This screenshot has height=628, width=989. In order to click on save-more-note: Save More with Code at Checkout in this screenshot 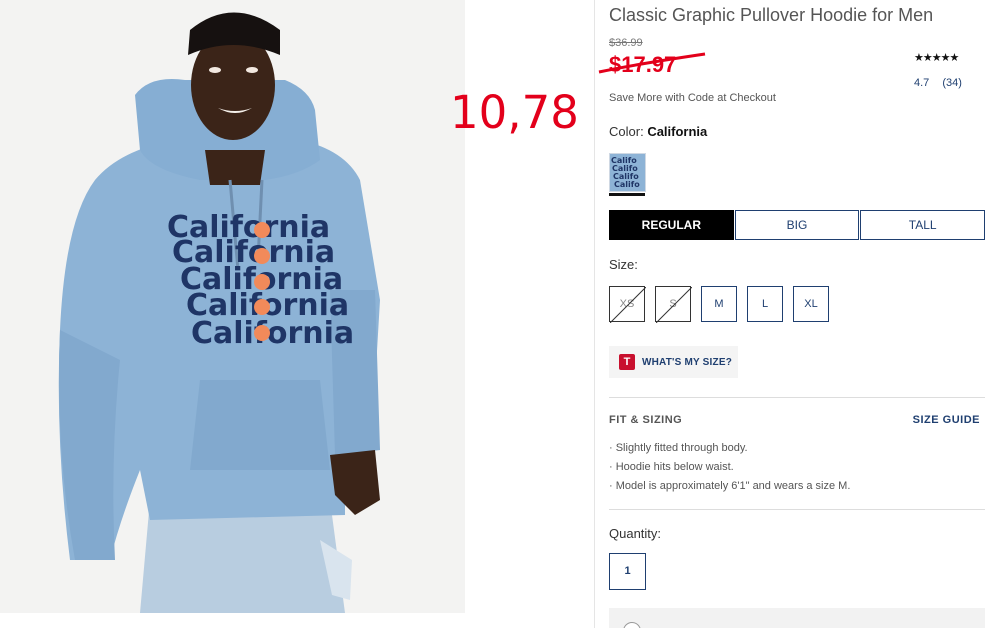, I will do `click(692, 98)`.